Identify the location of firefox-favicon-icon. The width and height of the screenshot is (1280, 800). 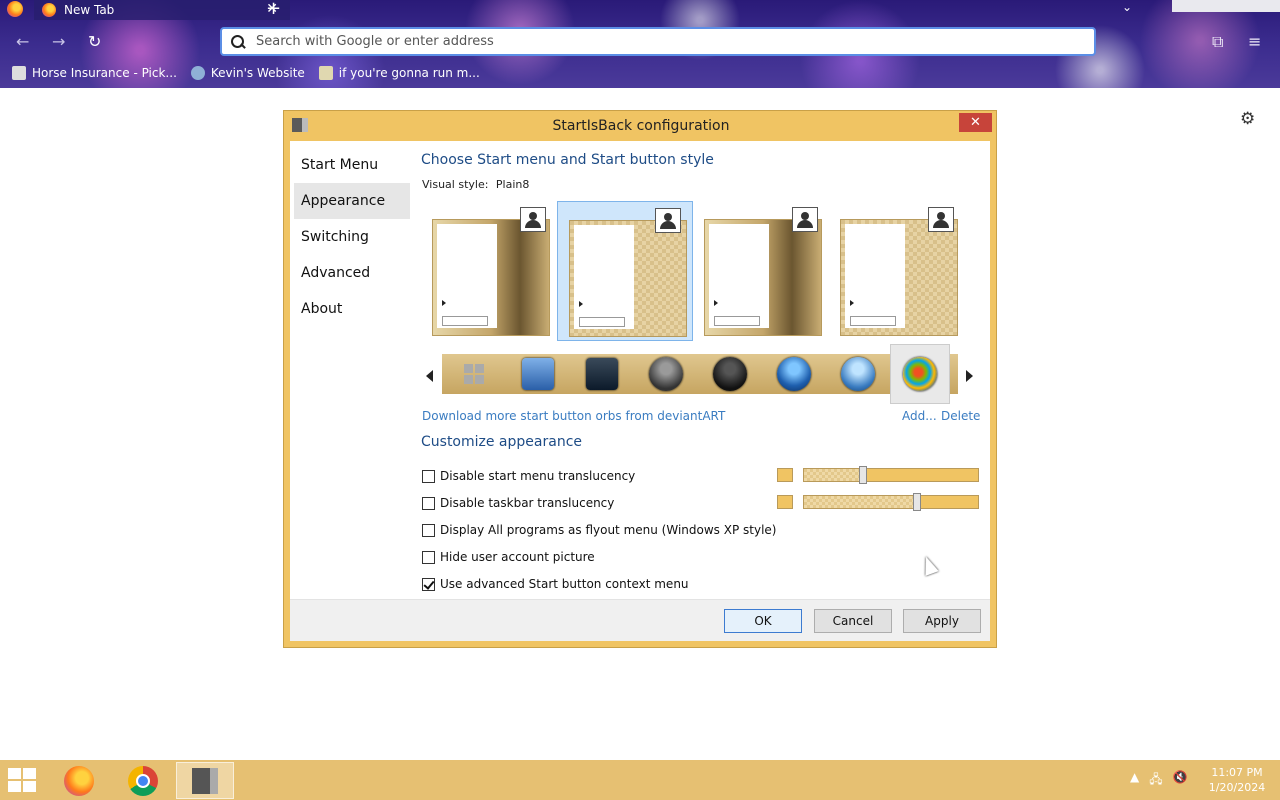
(49, 10).